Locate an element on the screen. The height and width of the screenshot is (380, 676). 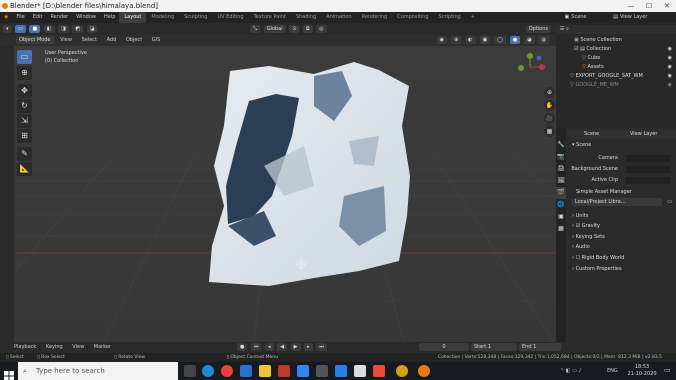
menu-edit: Edit is located at coordinates (38, 17).